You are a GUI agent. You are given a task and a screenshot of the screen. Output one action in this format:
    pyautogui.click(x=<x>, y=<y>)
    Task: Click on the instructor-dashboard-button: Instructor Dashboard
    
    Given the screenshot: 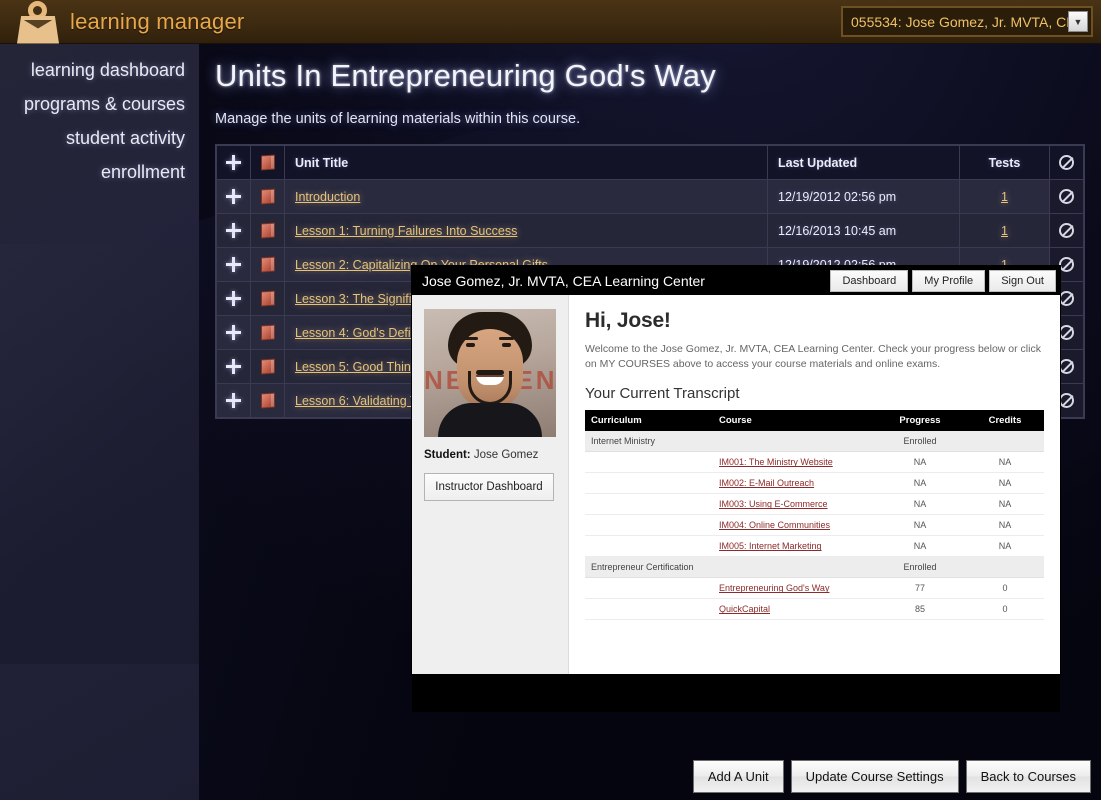 What is the action you would take?
    pyautogui.click(x=489, y=487)
    